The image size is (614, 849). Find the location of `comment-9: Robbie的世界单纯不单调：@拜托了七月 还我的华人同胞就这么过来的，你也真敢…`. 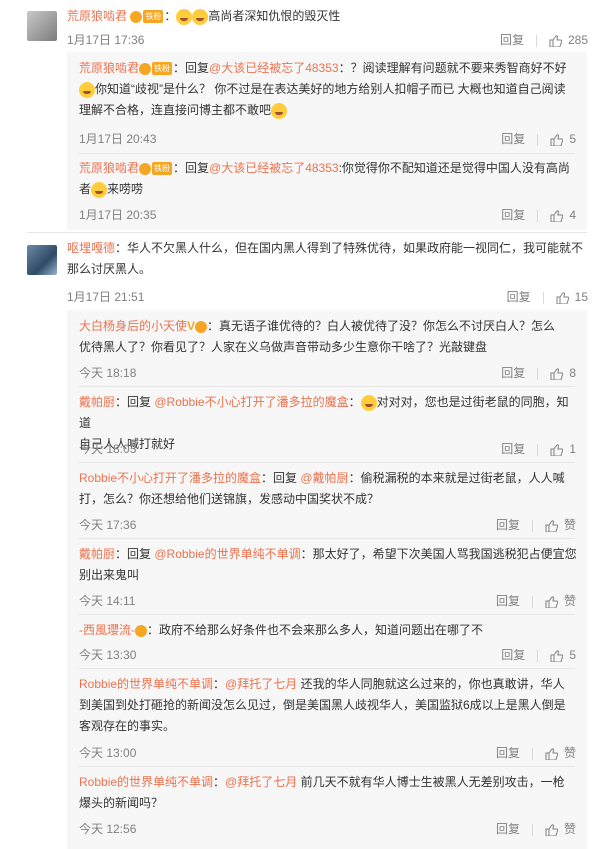

comment-9: Robbie的世界单纯不单调：@拜托了七月 还我的华人同胞就这么过来的，你也真敢… is located at coordinates (322, 705).